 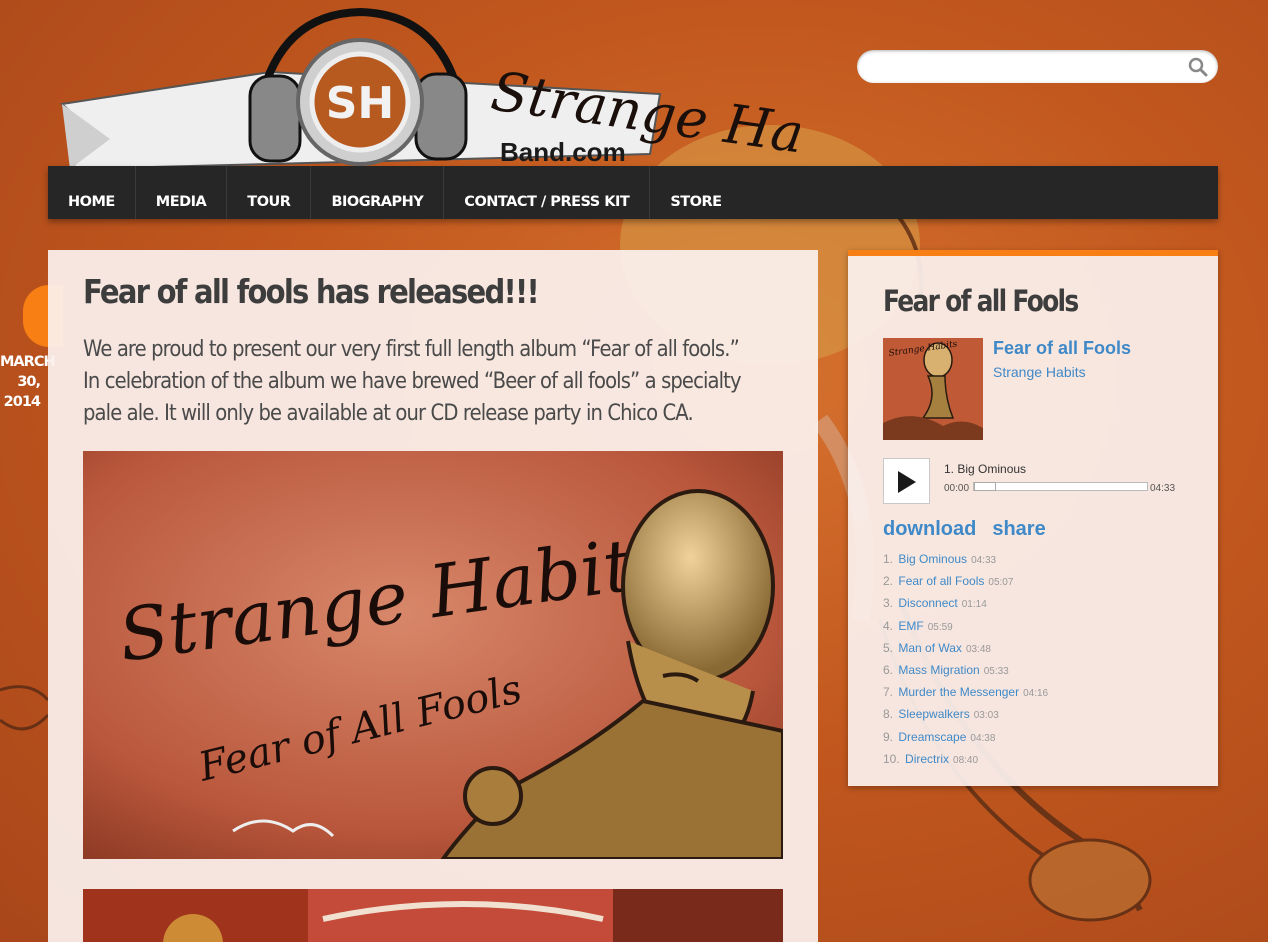 What do you see at coordinates (958, 692) in the screenshot?
I see `track-title: Murder the Messenger` at bounding box center [958, 692].